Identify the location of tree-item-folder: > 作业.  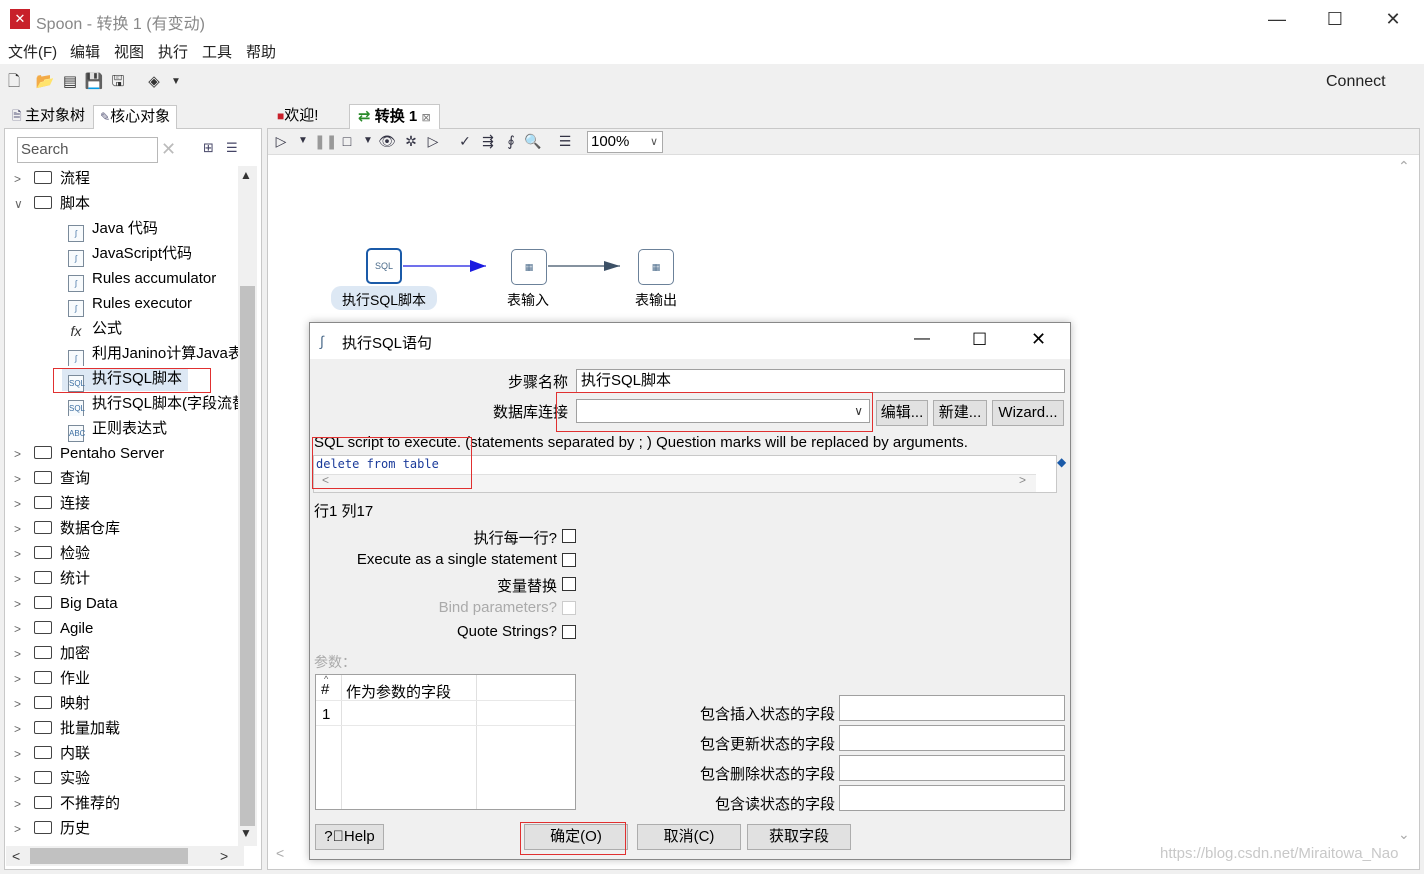
(52, 678).